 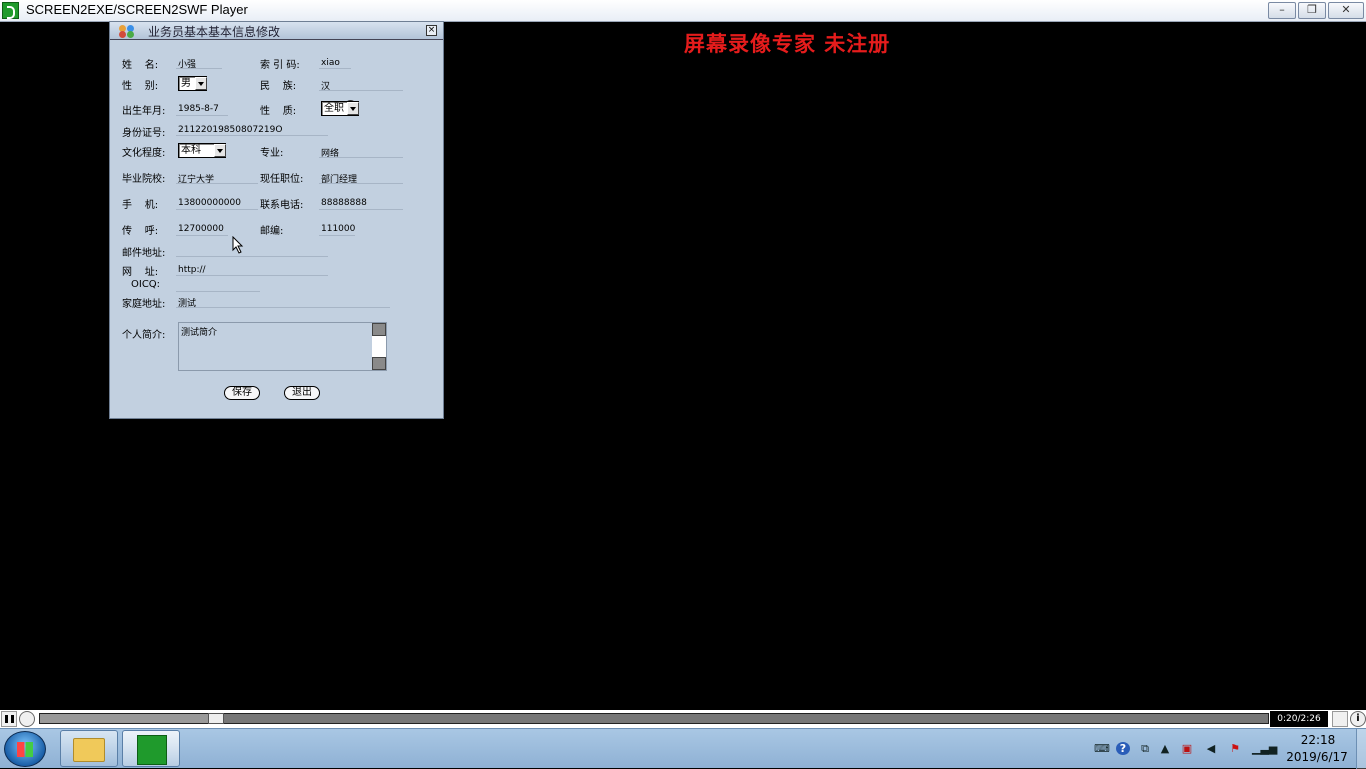 I want to click on speed-icon, so click(x=27, y=719).